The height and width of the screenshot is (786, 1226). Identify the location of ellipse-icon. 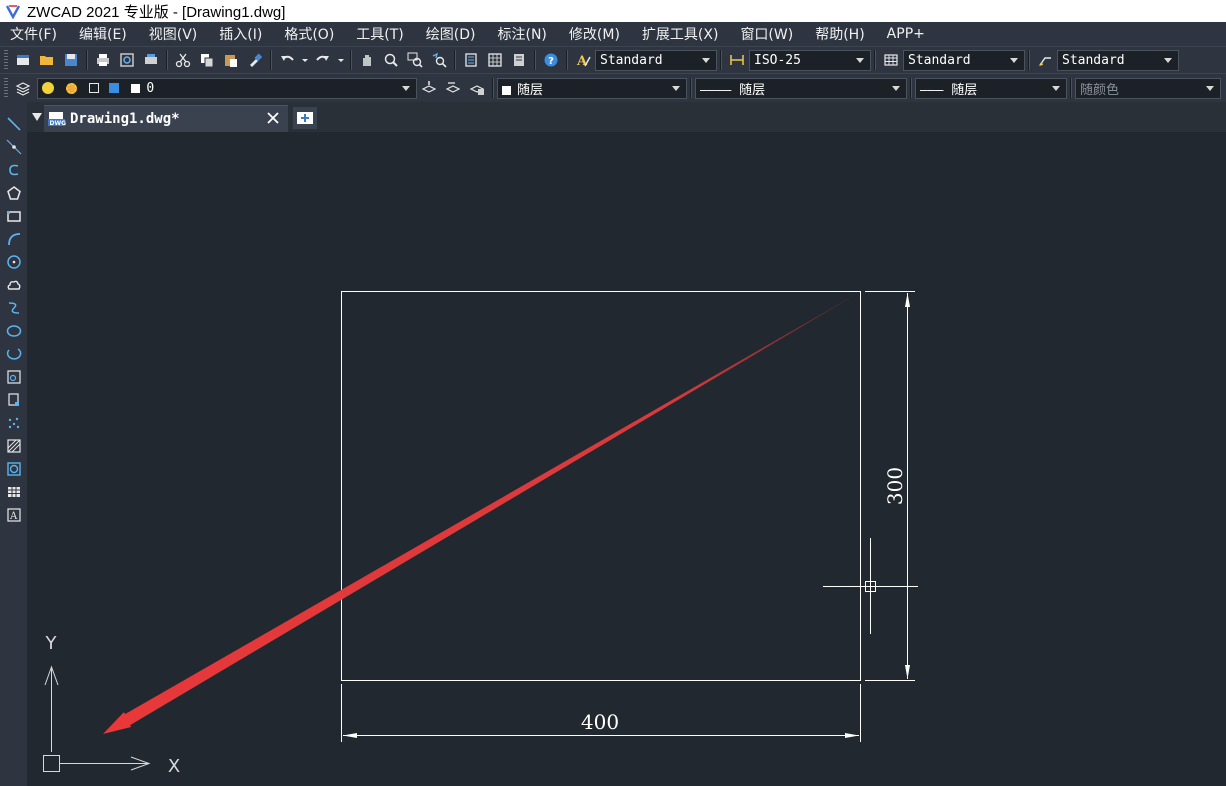
(14, 330).